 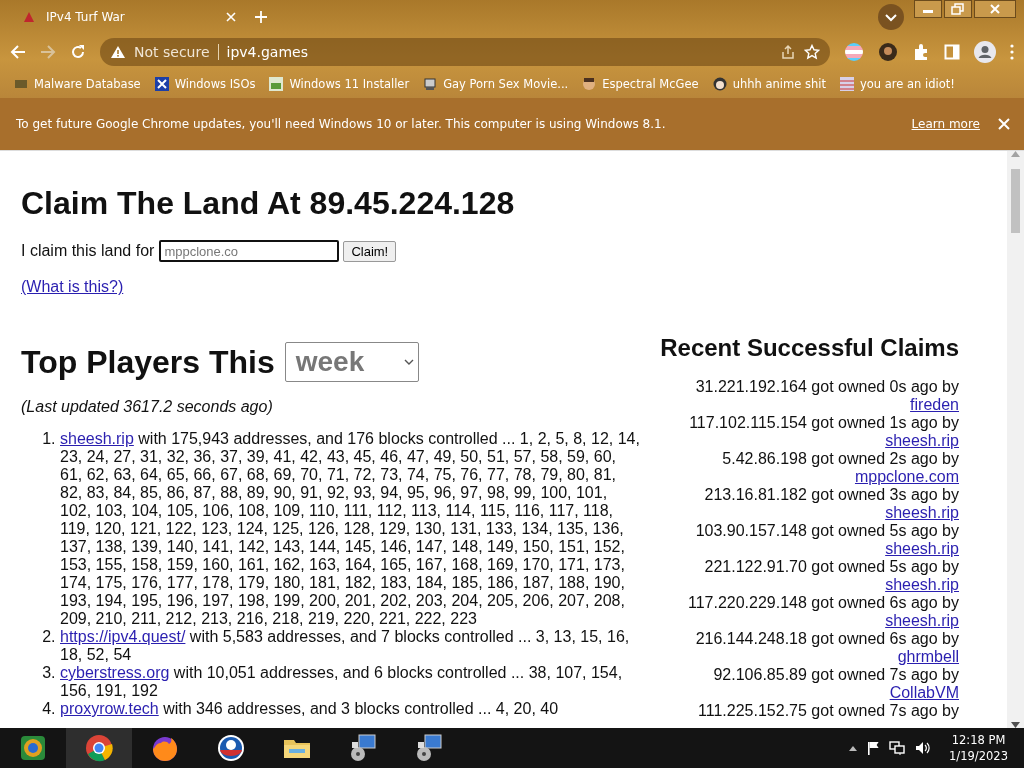 I want to click on player-link: sheesh.rip, so click(x=97, y=438).